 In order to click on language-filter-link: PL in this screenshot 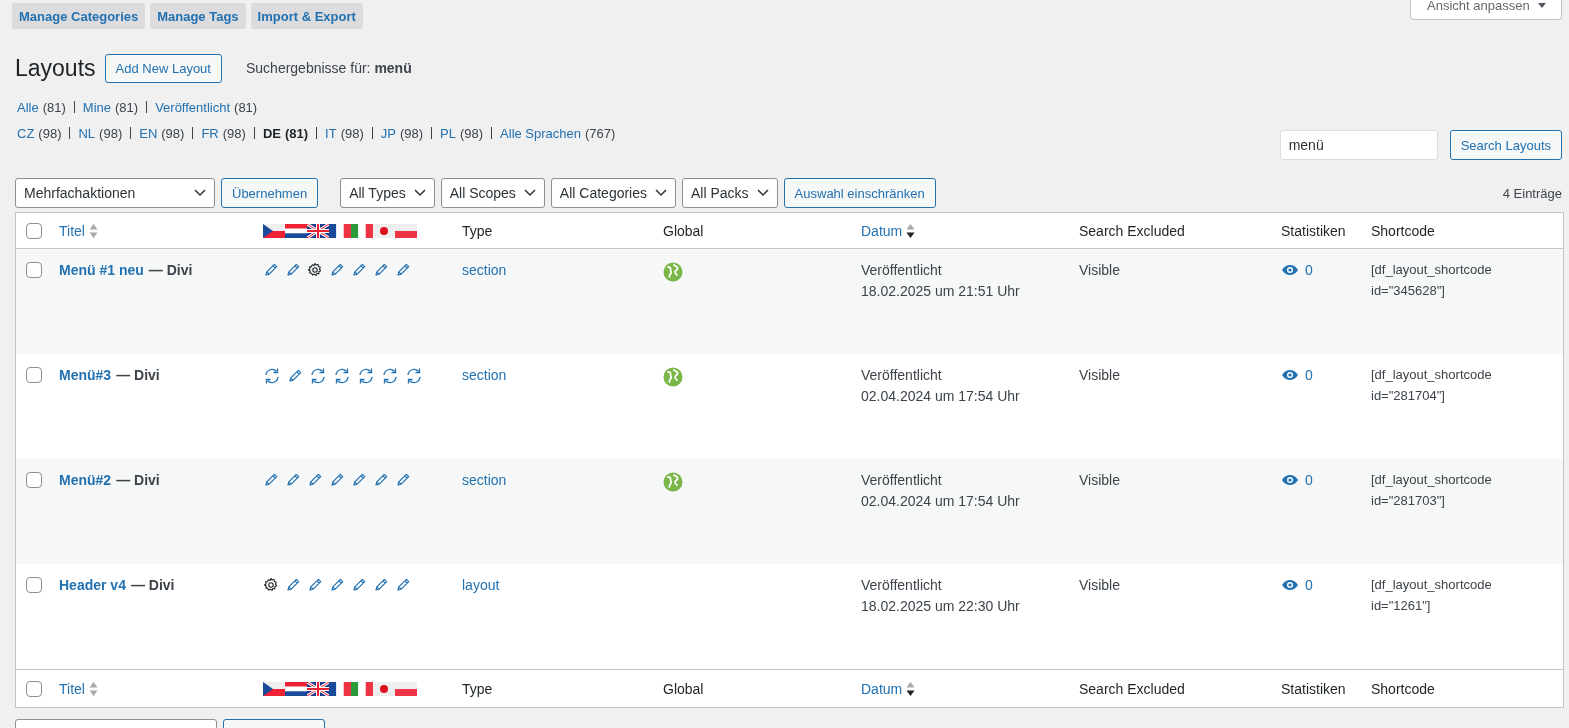, I will do `click(448, 133)`.